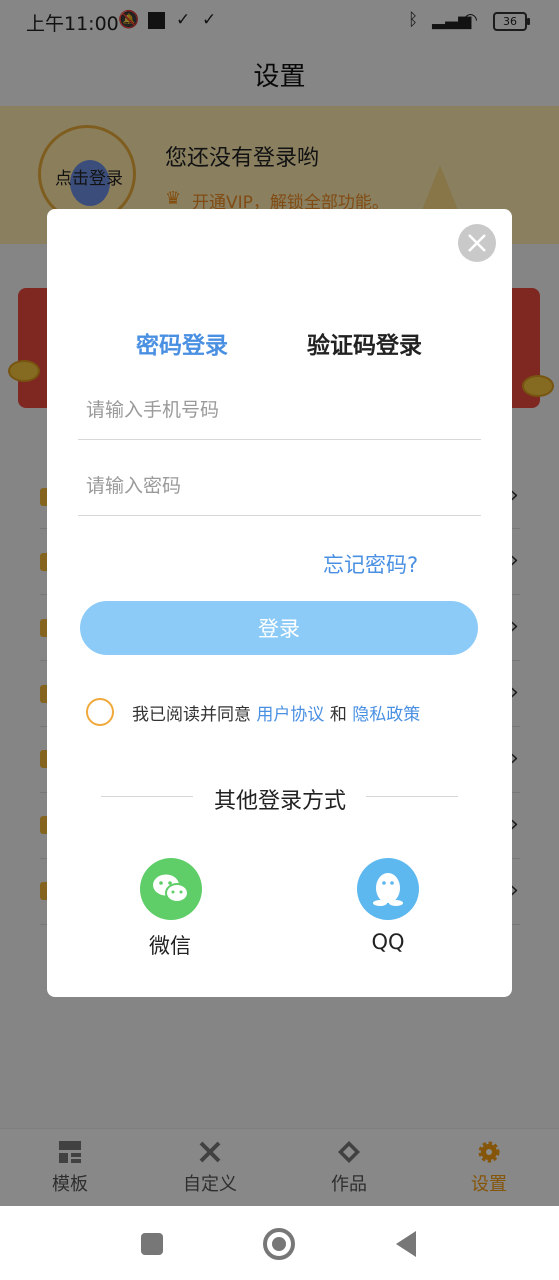  What do you see at coordinates (279, 1244) in the screenshot?
I see `home-icon` at bounding box center [279, 1244].